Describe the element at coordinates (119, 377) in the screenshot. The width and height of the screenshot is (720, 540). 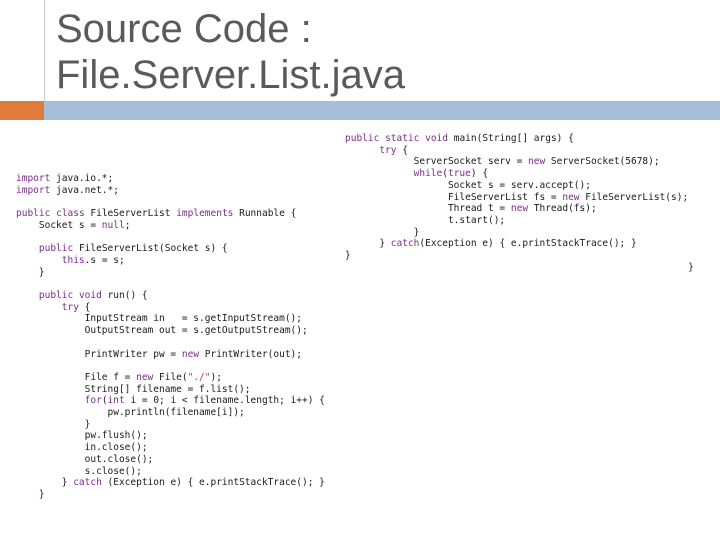
I see `code-line: File f = new File("./");` at that location.